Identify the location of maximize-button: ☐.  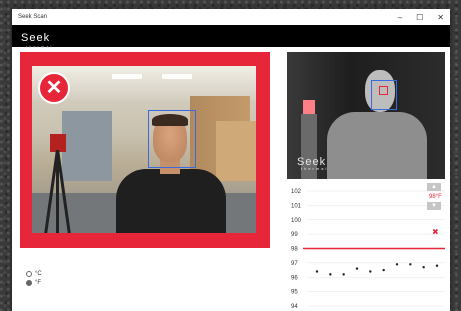
(419, 17).